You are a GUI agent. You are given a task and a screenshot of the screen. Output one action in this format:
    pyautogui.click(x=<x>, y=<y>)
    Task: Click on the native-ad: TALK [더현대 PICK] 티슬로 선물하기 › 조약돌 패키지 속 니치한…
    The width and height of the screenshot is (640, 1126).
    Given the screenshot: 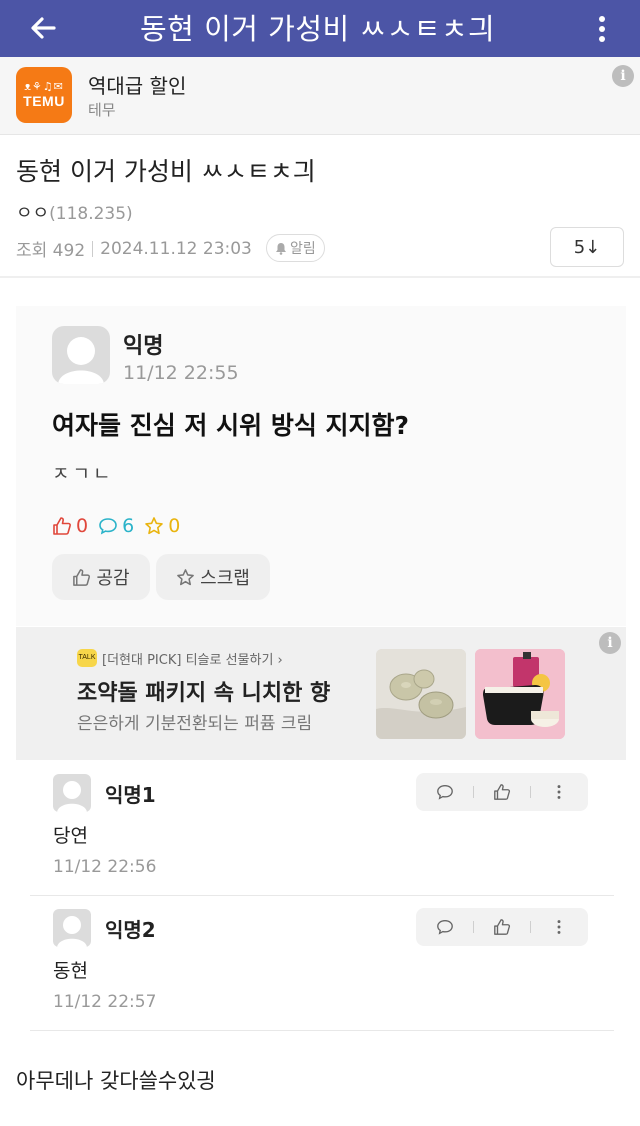 What is the action you would take?
    pyautogui.click(x=321, y=693)
    